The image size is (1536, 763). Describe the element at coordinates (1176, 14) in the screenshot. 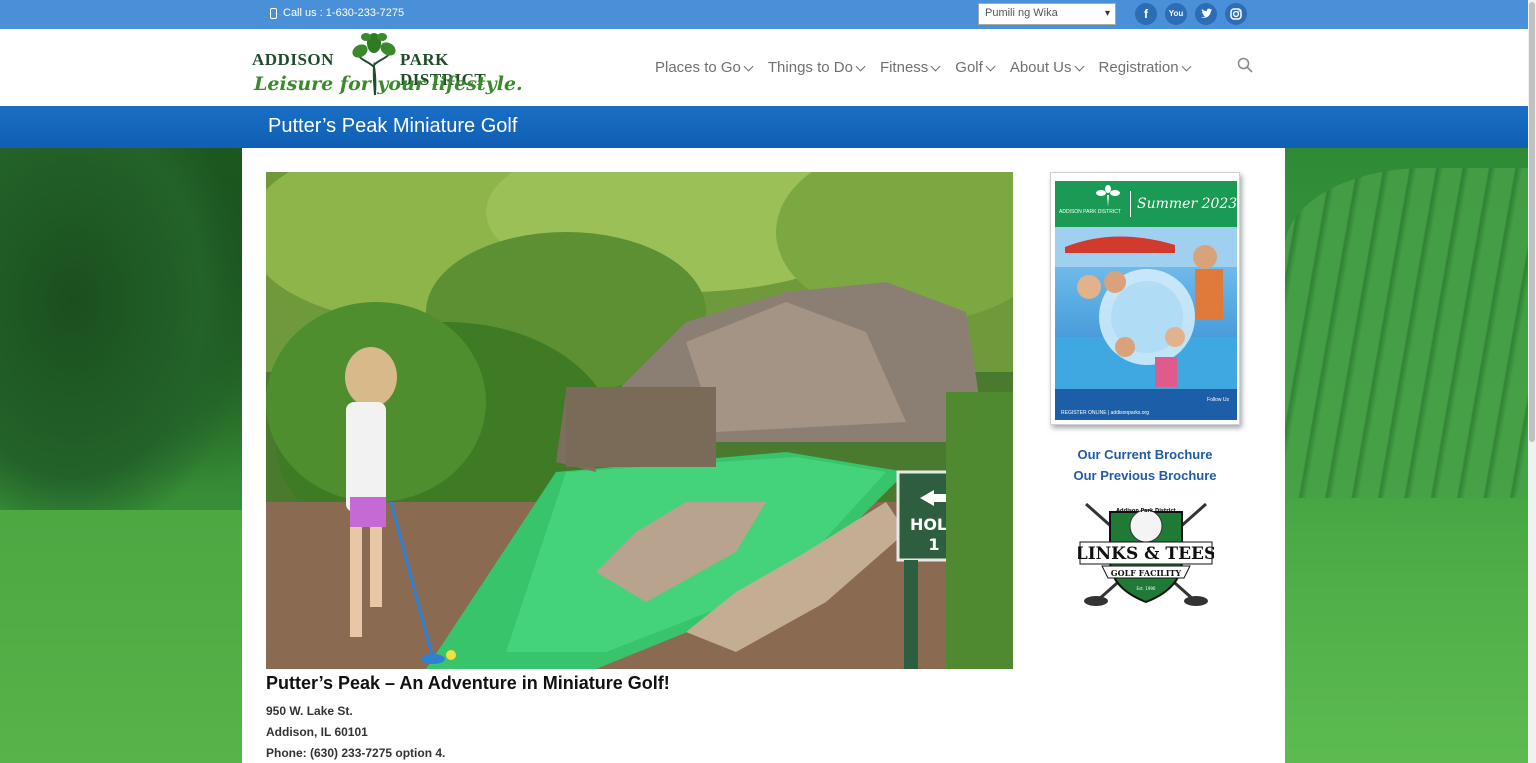

I see `youtube-icon: You` at that location.